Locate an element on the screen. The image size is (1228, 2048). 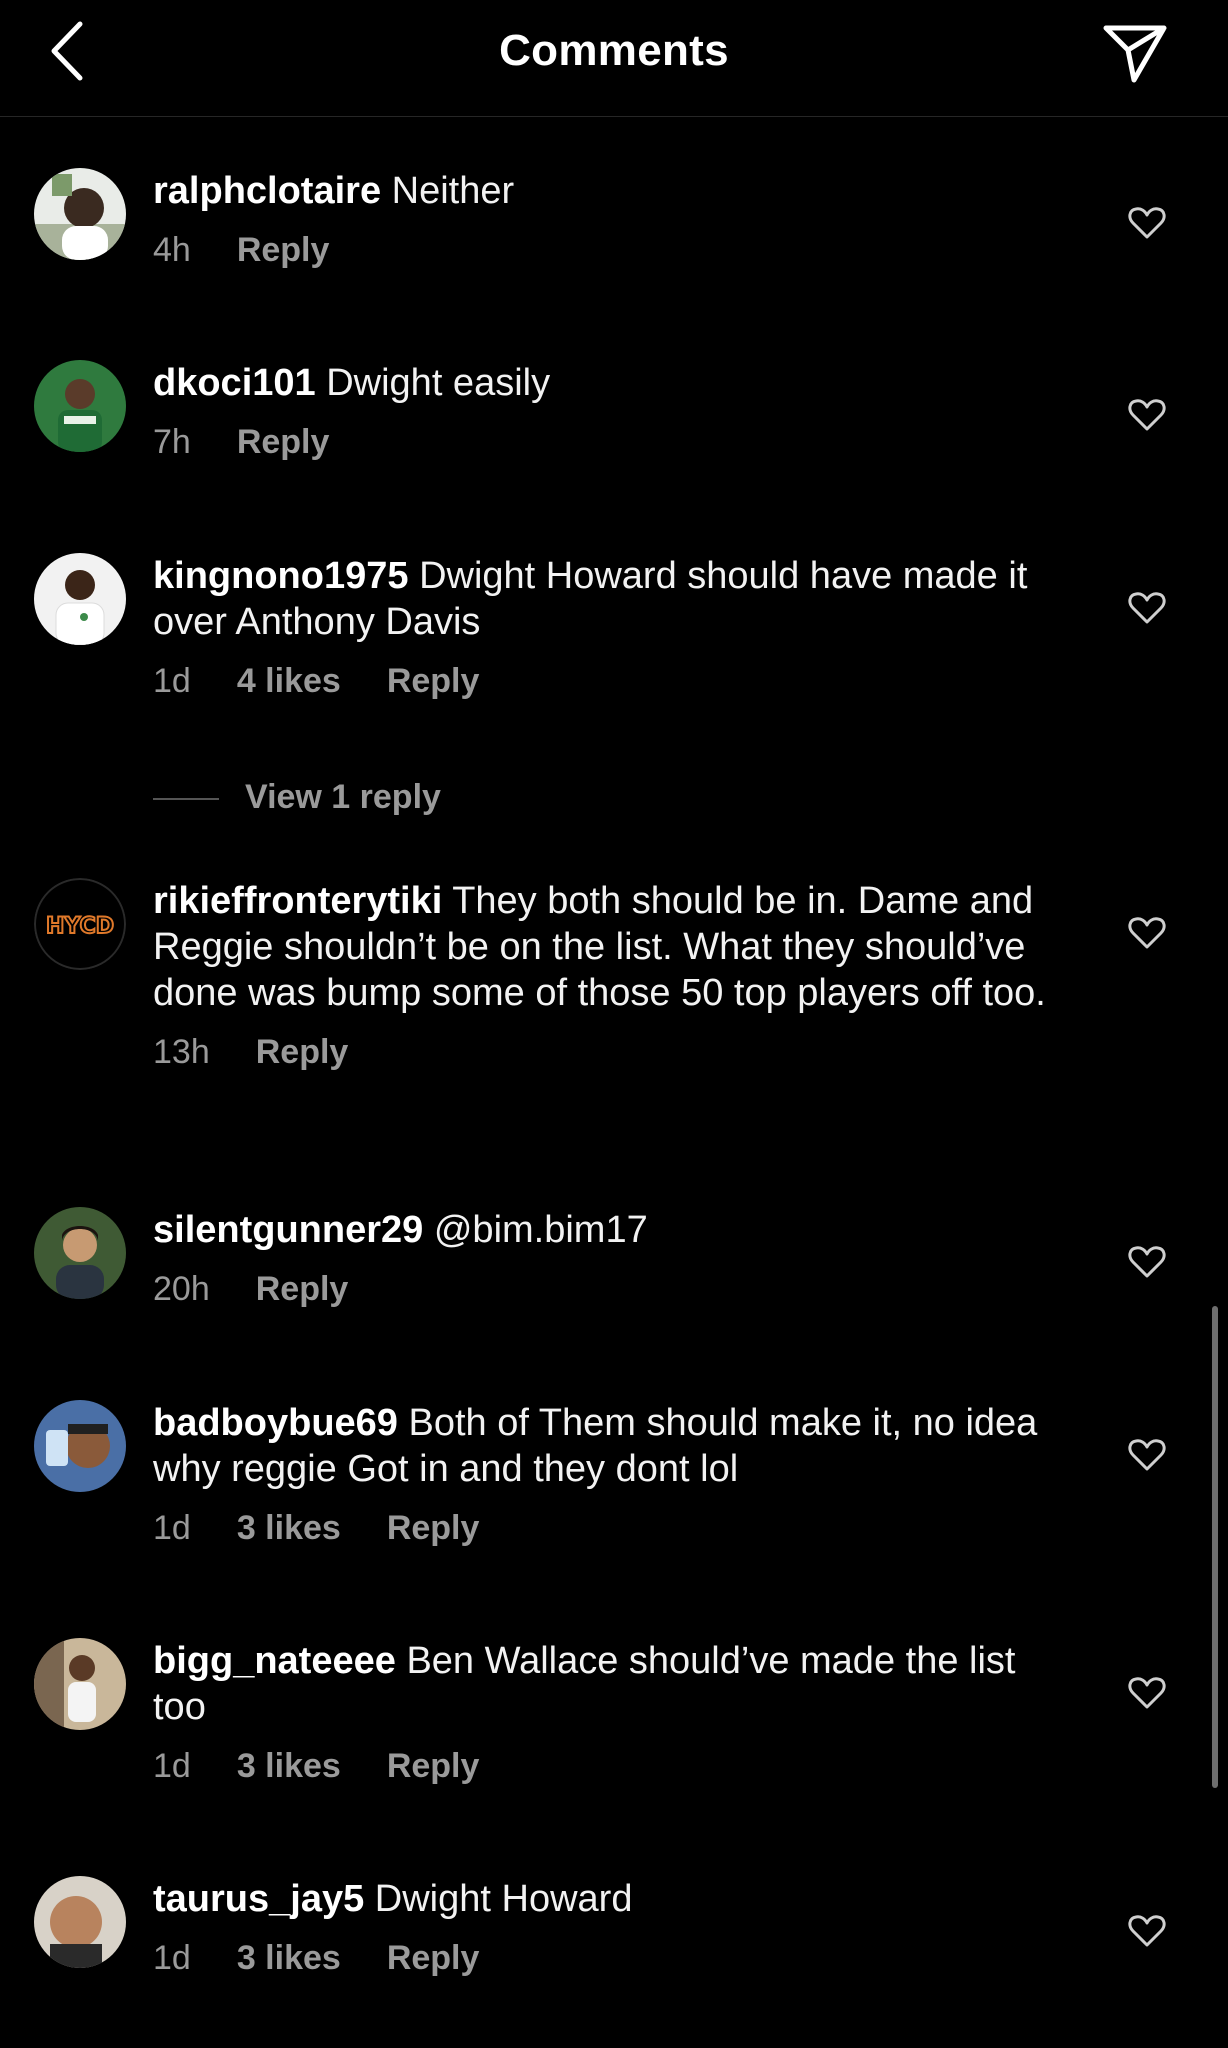
comment-username: ralphclotaire is located at coordinates (267, 191).